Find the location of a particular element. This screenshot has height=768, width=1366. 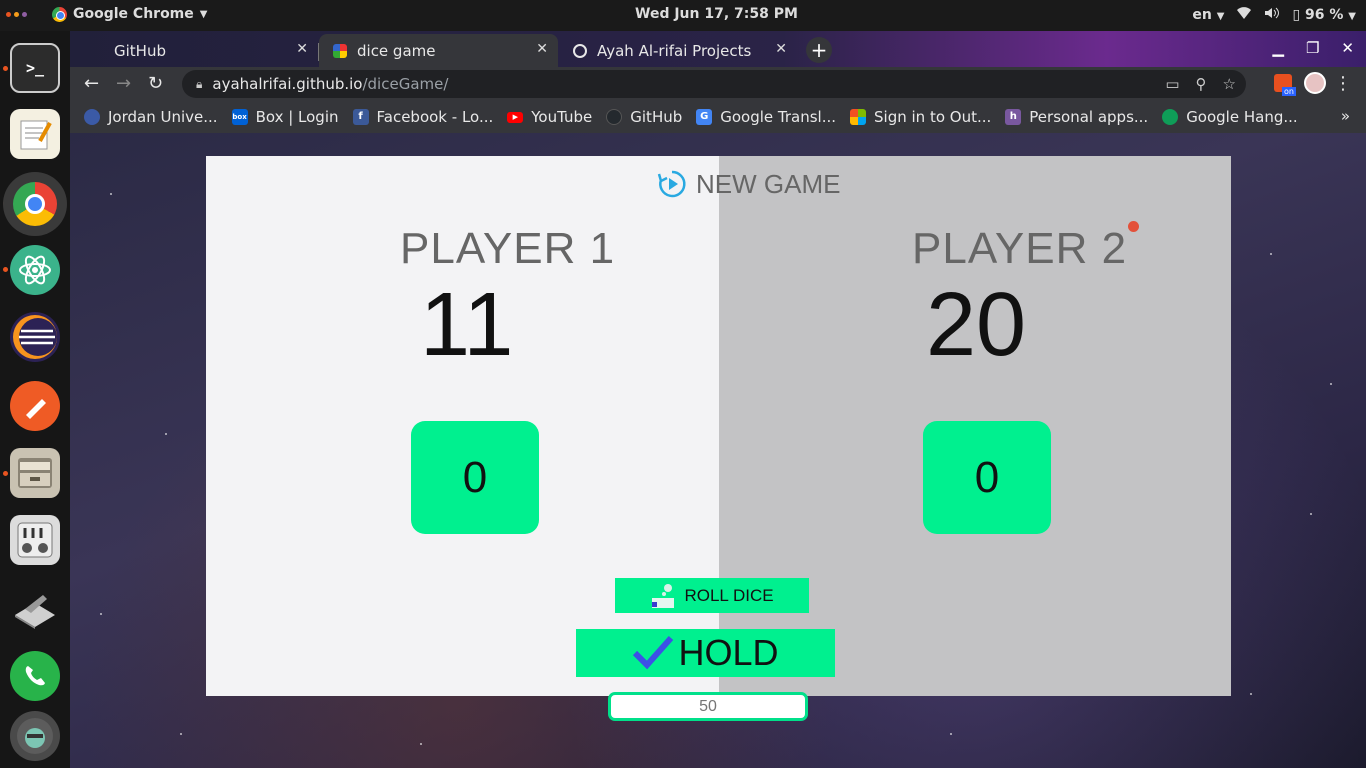

bookmark-youtube: ▶ YouTube is located at coordinates (549, 117).